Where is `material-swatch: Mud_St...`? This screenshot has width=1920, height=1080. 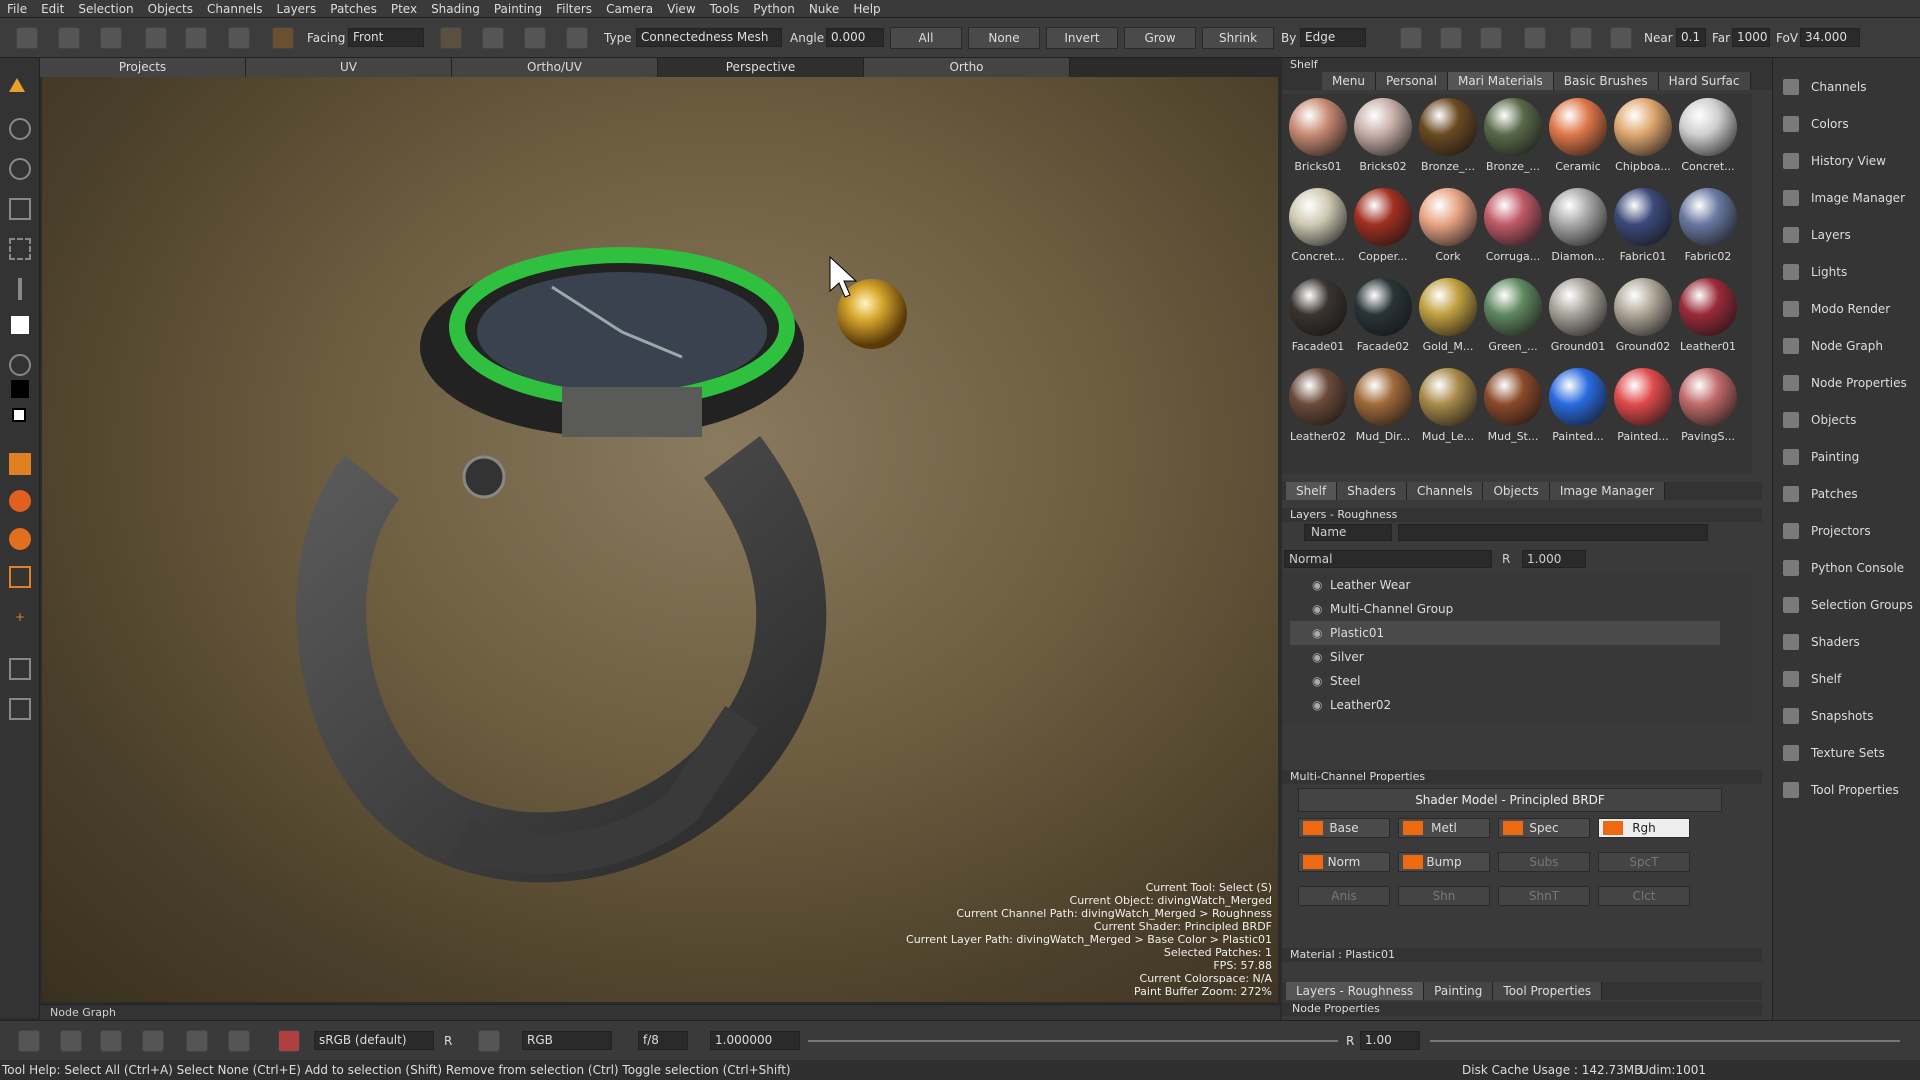 material-swatch: Mud_St... is located at coordinates (1513, 409).